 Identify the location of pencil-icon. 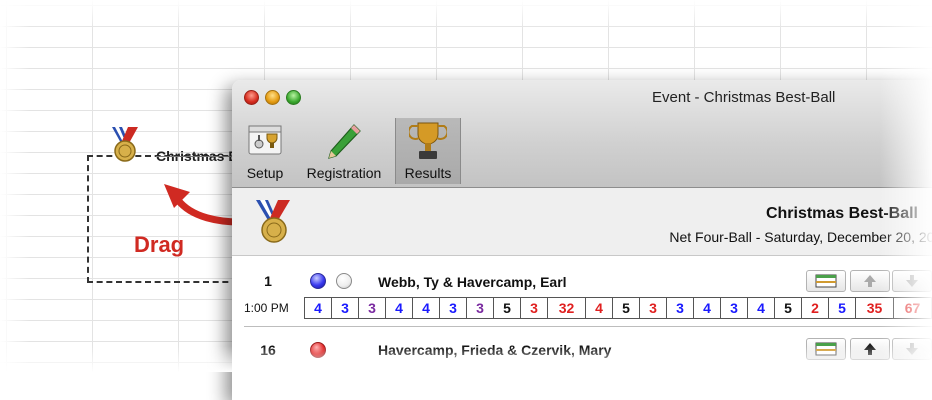
(344, 141).